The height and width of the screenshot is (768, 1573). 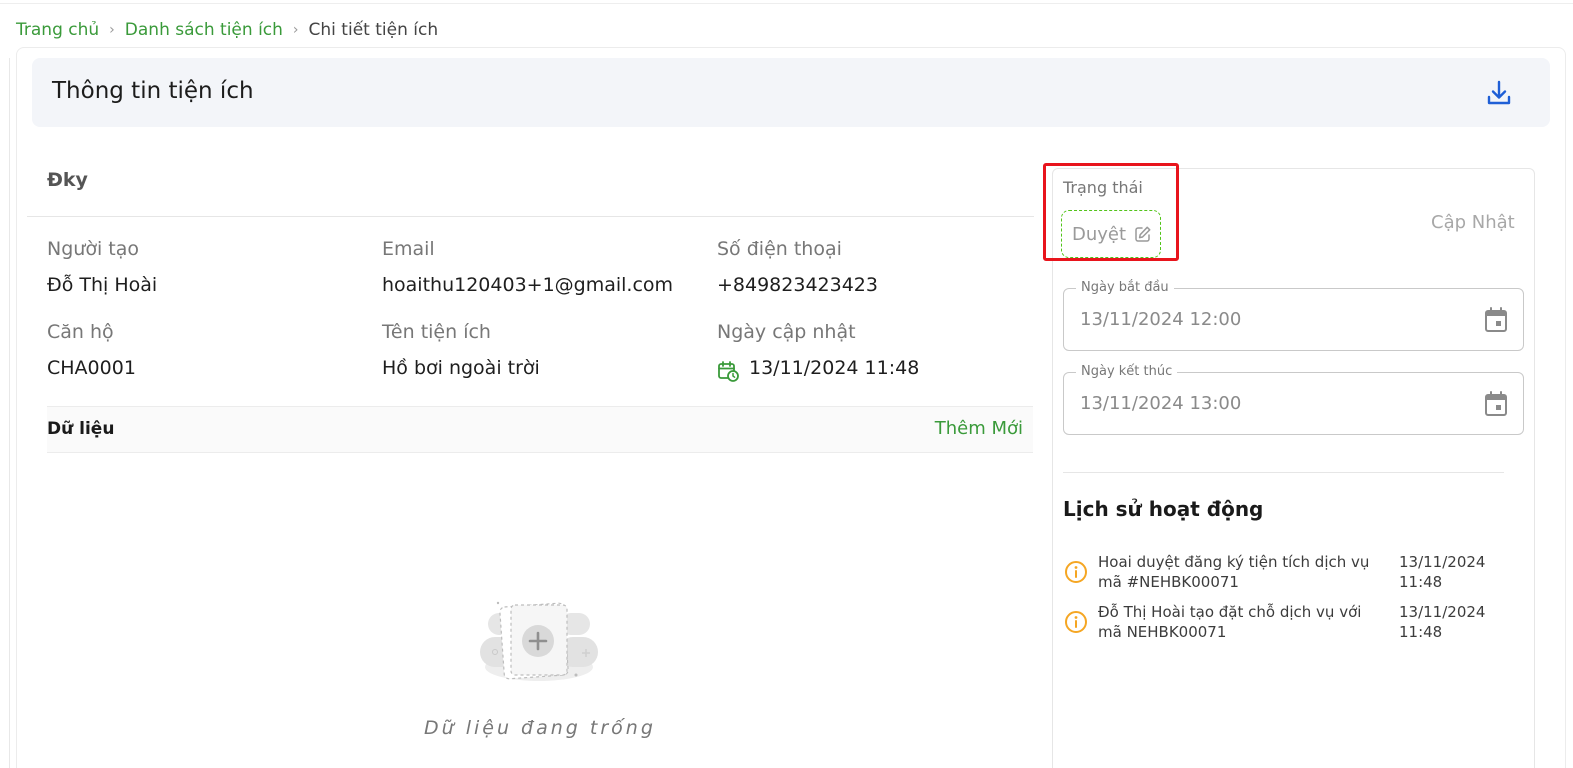 I want to click on section-title: Đky, so click(x=67, y=180).